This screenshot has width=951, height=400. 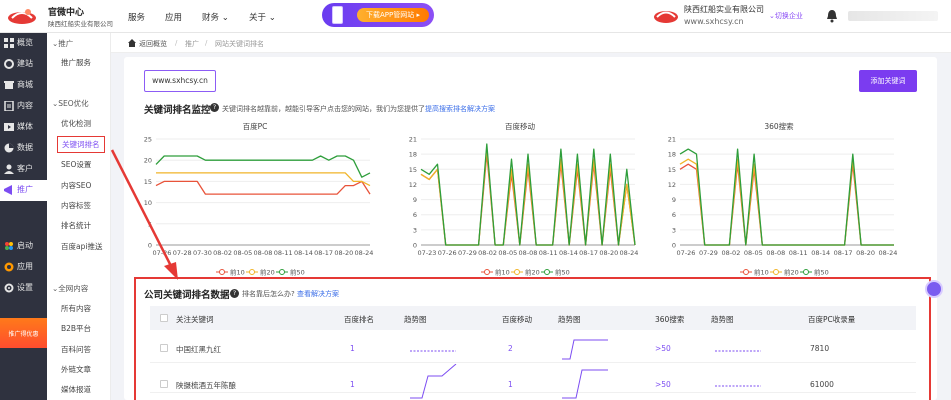 I want to click on submenu-item-qa: 百科问答, so click(x=76, y=349).